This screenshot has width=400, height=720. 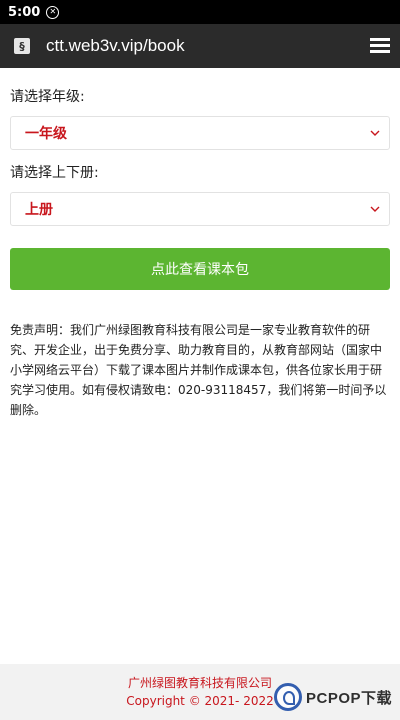 I want to click on grade-select-value: 一年级, so click(x=46, y=134).